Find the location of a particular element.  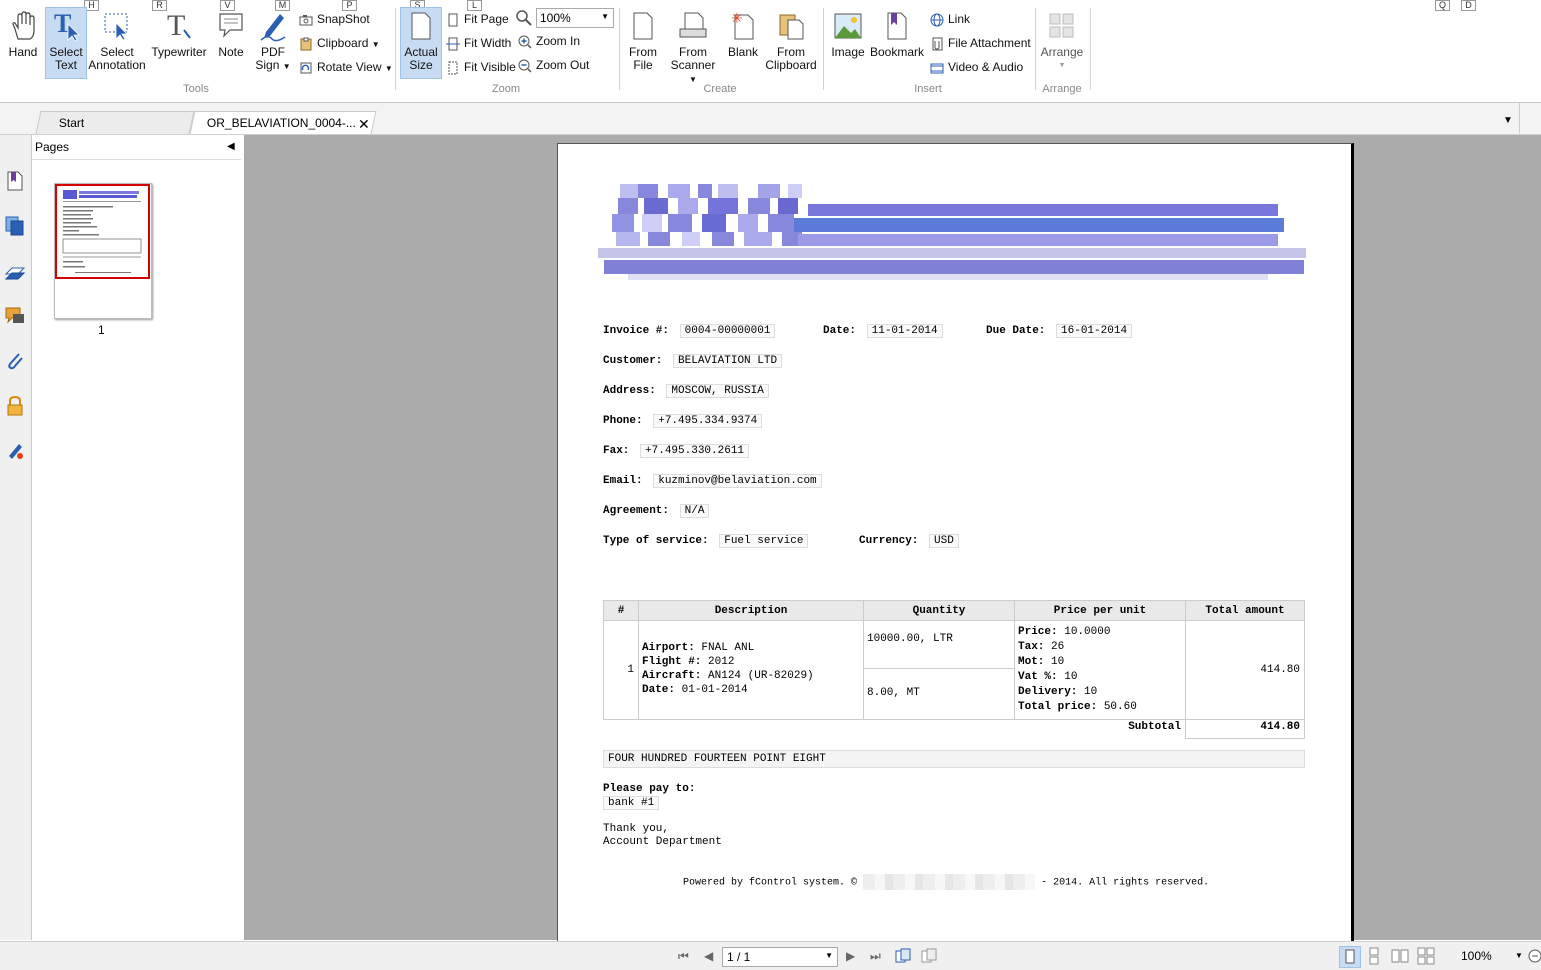

fit-visible-icon is located at coordinates (453, 68).